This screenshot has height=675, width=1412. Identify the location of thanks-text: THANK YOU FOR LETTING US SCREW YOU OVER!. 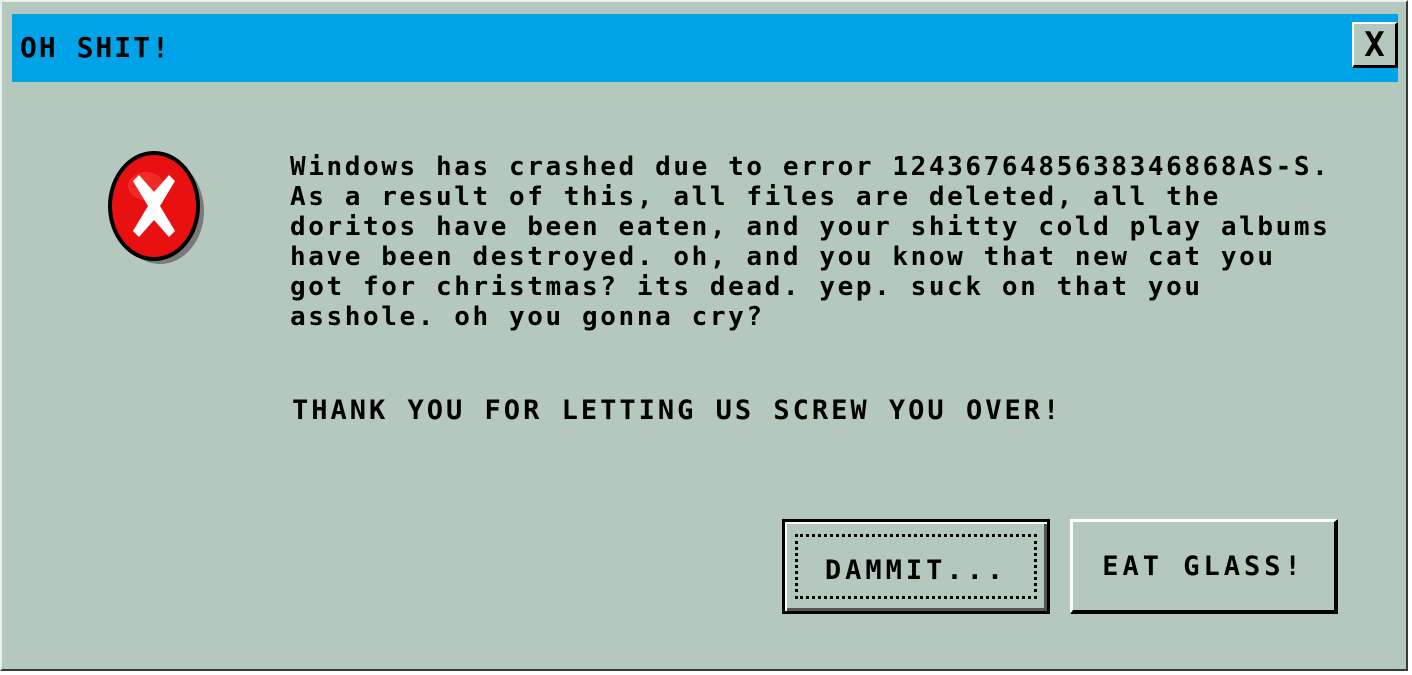
(677, 410).